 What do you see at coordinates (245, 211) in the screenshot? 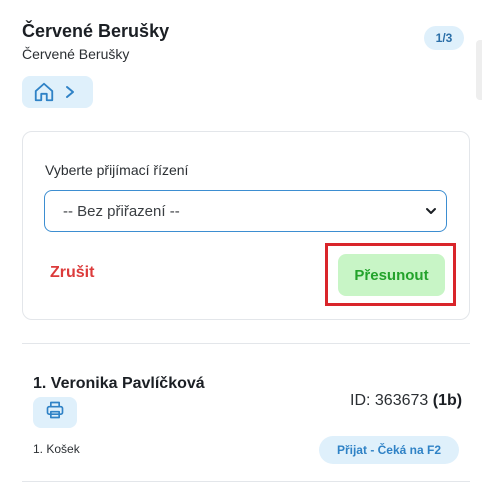
I see `admission-select: -- Bez přiřazení --` at bounding box center [245, 211].